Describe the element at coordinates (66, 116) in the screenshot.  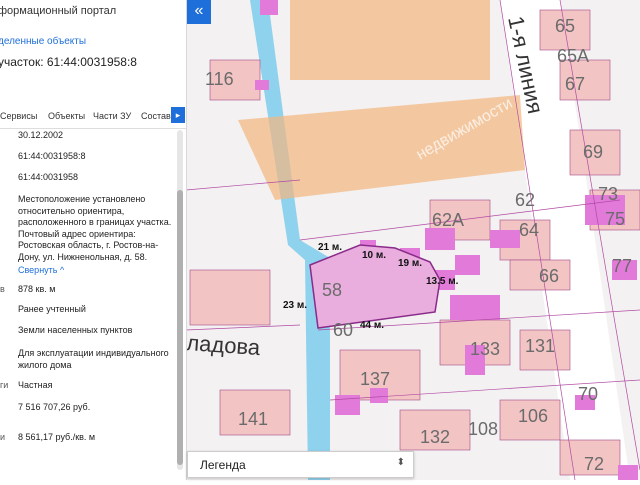
I see `tab-objects: Объекты` at that location.